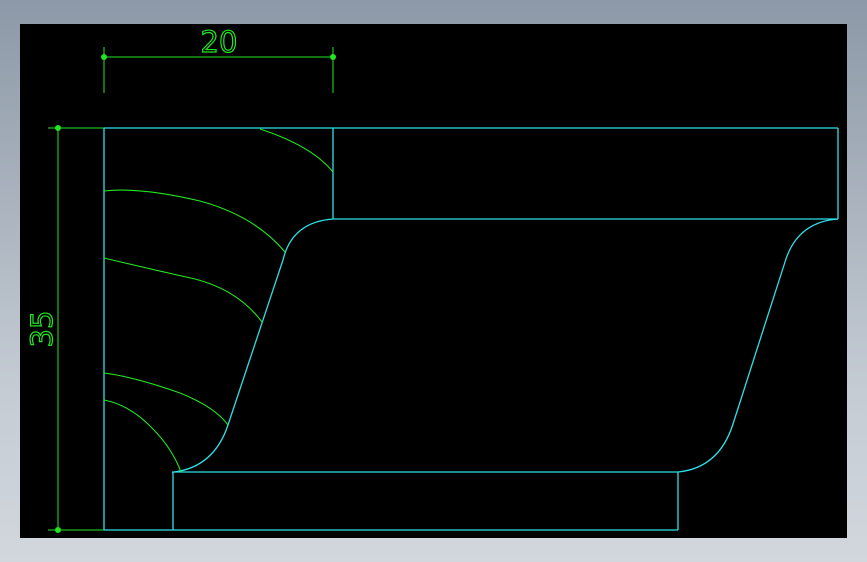 The width and height of the screenshot is (867, 562). Describe the element at coordinates (58, 530) in the screenshot. I see `dimension-vertical-tick-bottom` at that location.